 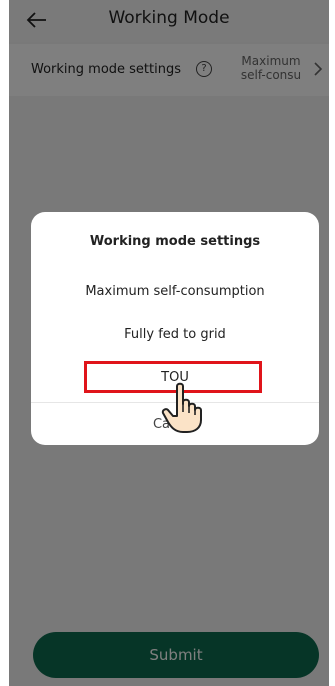 What do you see at coordinates (175, 291) in the screenshot?
I see `option-maximum-self-consumption: Maximum self-consumption` at bounding box center [175, 291].